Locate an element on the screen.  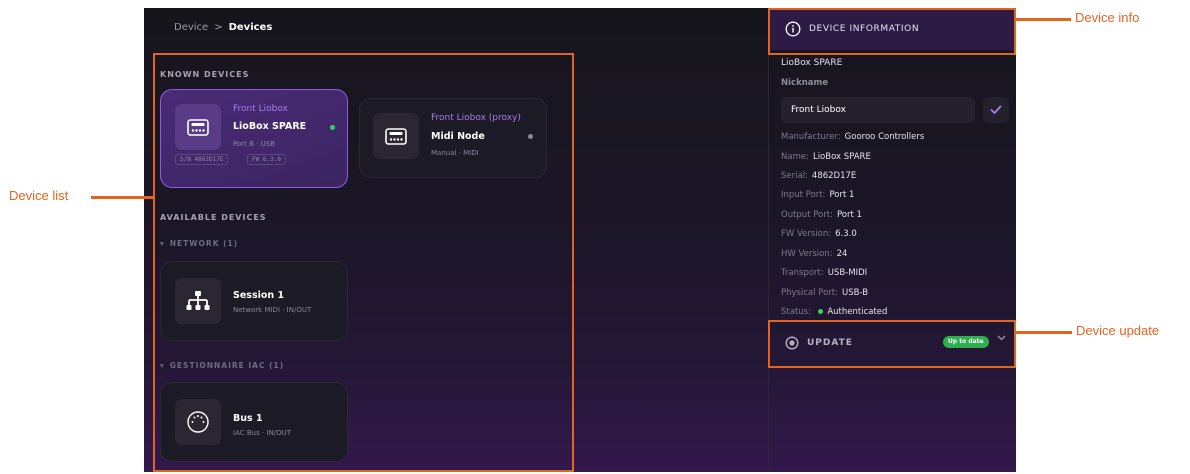
field-value: USB-MIDI is located at coordinates (847, 273).